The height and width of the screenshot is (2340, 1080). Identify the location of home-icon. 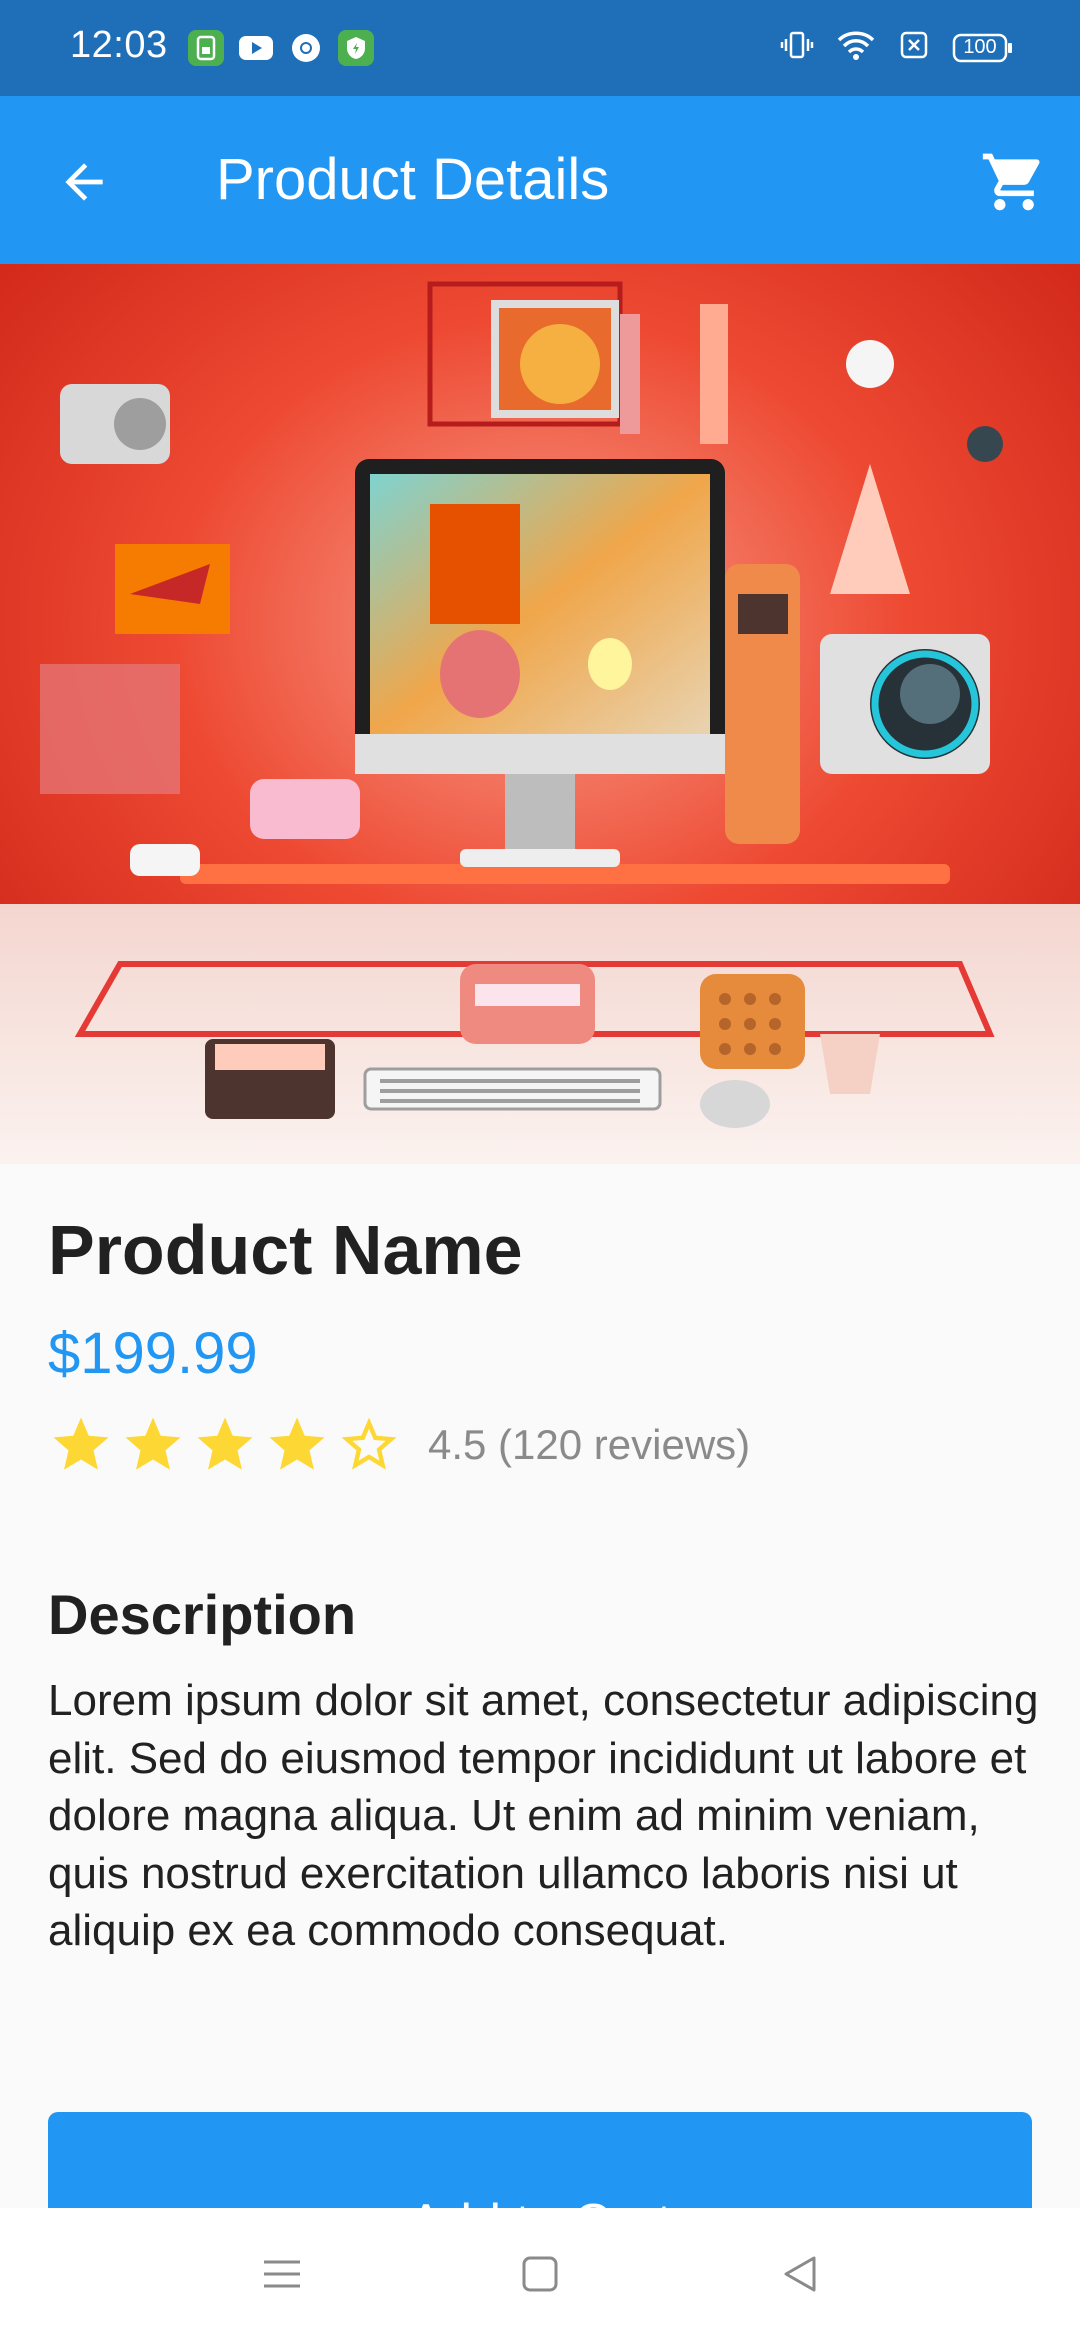
(540, 2274).